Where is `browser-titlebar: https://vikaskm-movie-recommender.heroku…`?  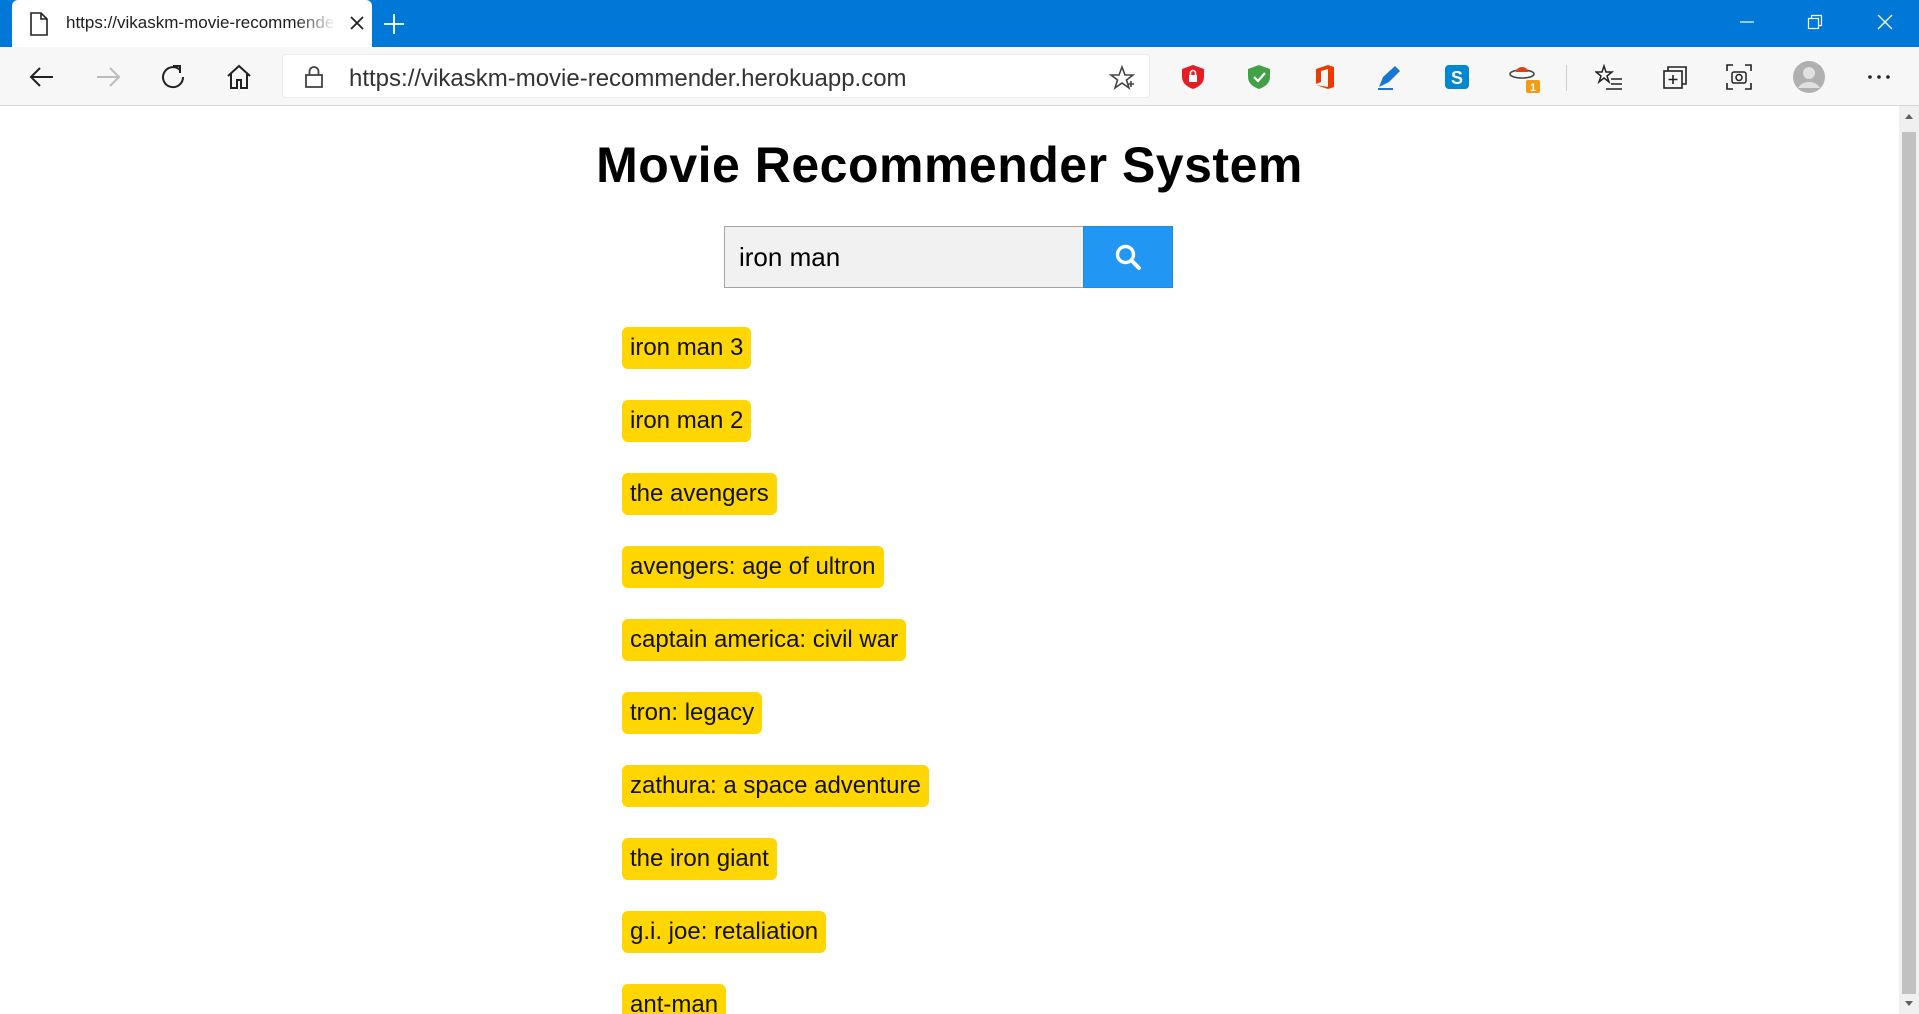
browser-titlebar: https://vikaskm-movie-recommender.heroku… is located at coordinates (959, 23).